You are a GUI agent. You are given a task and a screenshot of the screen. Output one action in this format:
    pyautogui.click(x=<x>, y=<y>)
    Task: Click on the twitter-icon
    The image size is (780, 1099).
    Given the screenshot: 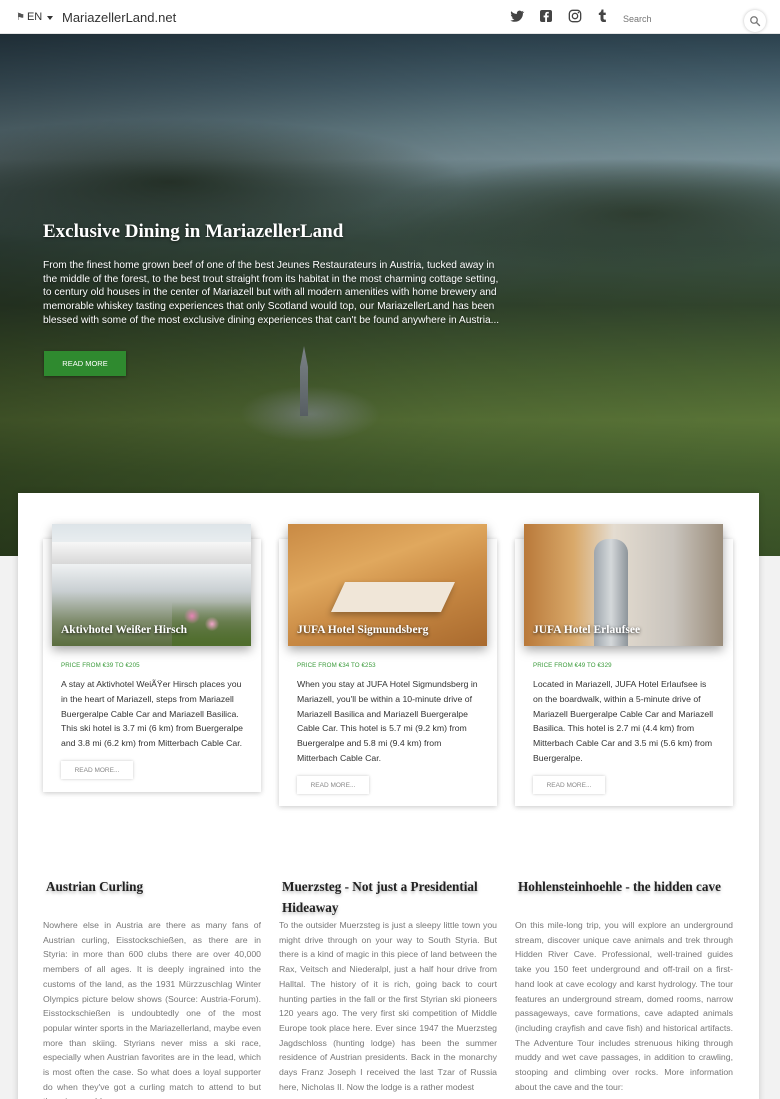 What is the action you would take?
    pyautogui.click(x=517, y=16)
    